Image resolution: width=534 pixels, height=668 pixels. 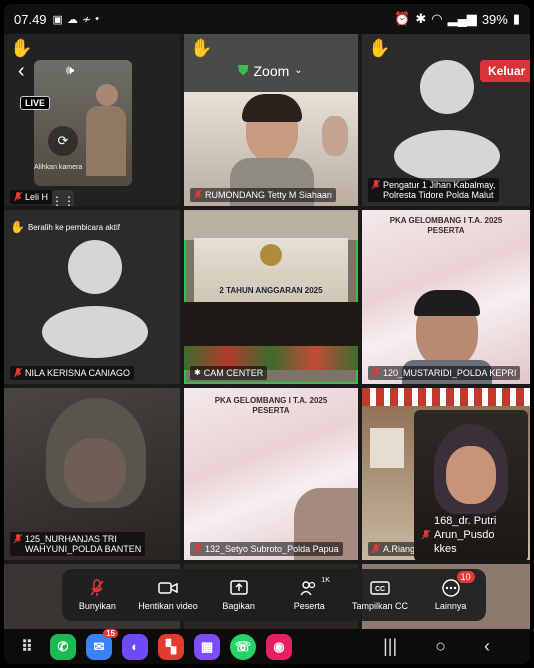 I want to click on zoom-title: ⛊ Zoom ⌄, so click(x=270, y=70).